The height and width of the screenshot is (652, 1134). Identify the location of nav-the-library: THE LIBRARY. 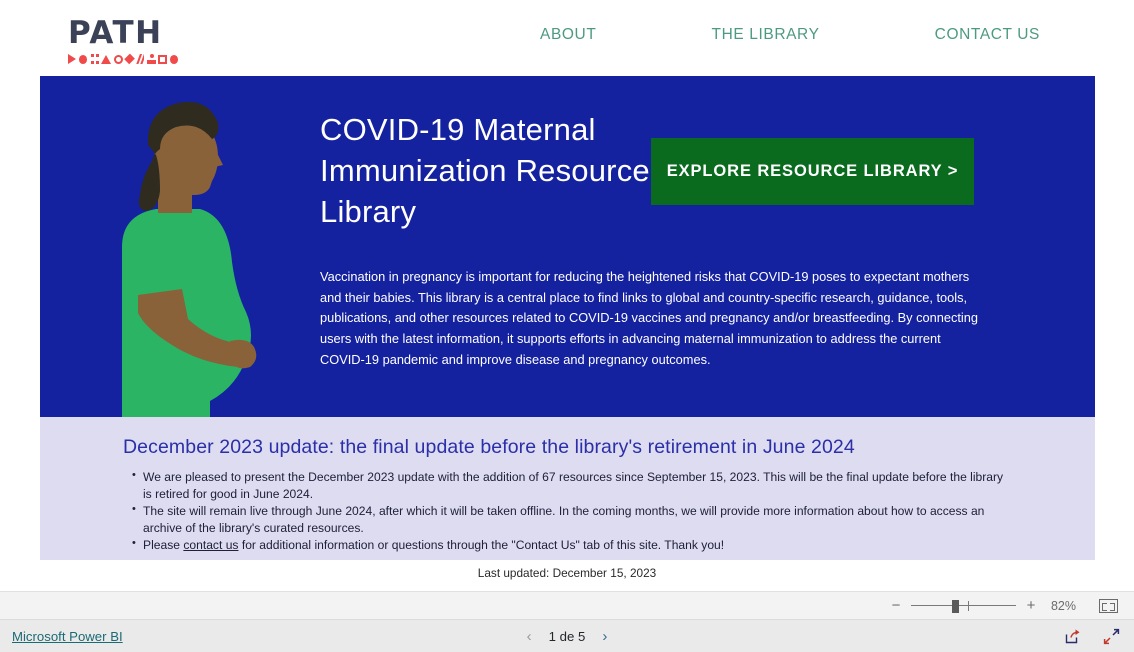
(766, 35).